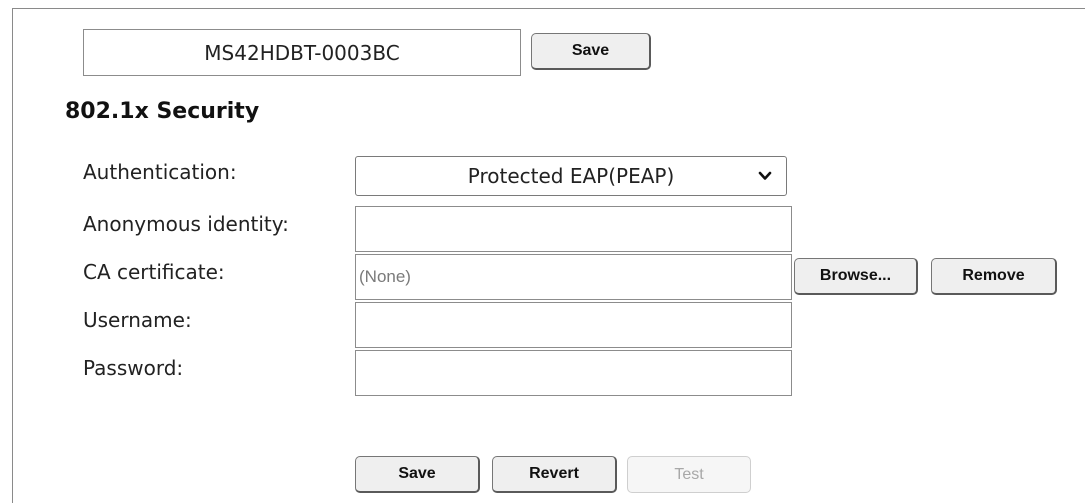 Image resolution: width=1087 pixels, height=503 pixels. What do you see at coordinates (554, 474) in the screenshot?
I see `revert-button: Revert` at bounding box center [554, 474].